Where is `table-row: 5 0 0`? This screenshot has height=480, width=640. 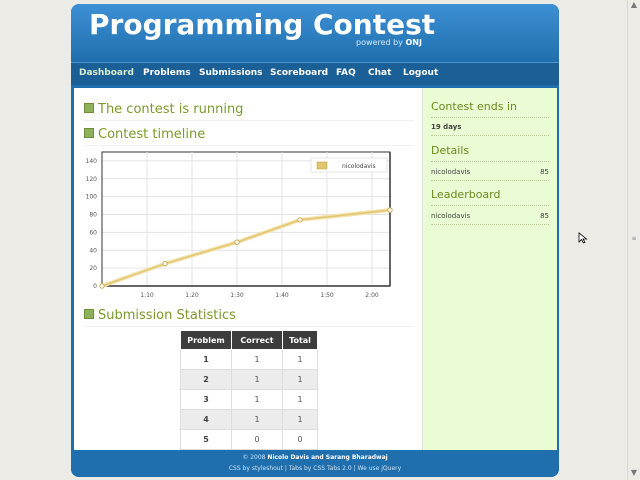
table-row: 5 0 0 is located at coordinates (249, 439).